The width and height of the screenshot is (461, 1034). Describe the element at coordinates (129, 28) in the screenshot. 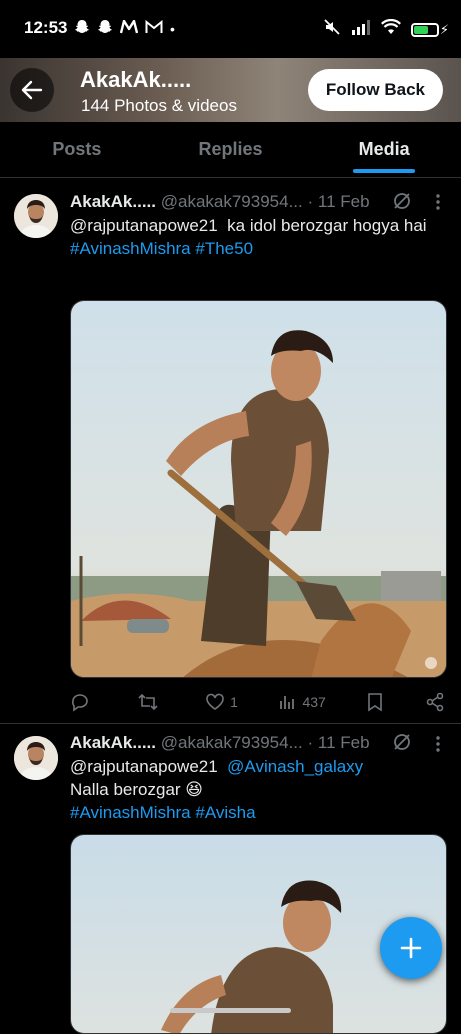

I see `medium-icon` at that location.